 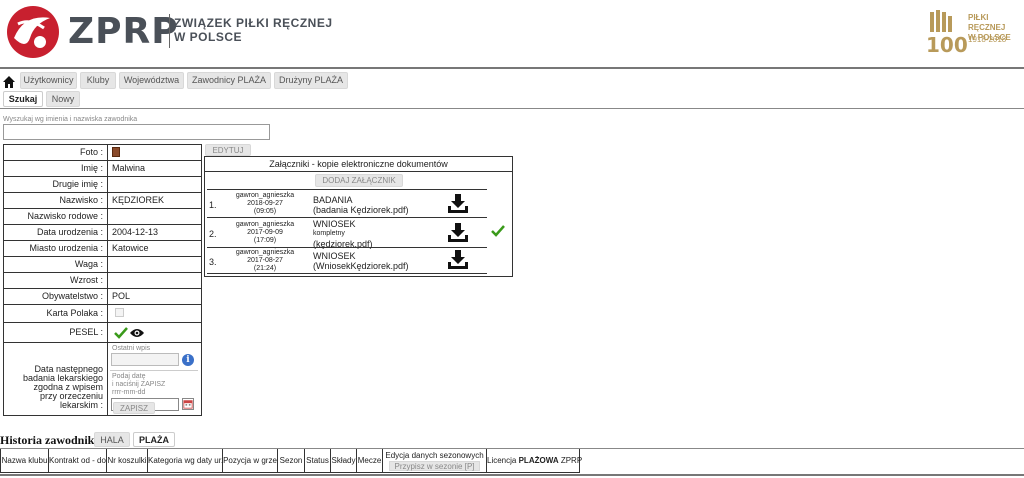 What do you see at coordinates (502, 460) in the screenshot?
I see `licence-prefix: Licencja` at bounding box center [502, 460].